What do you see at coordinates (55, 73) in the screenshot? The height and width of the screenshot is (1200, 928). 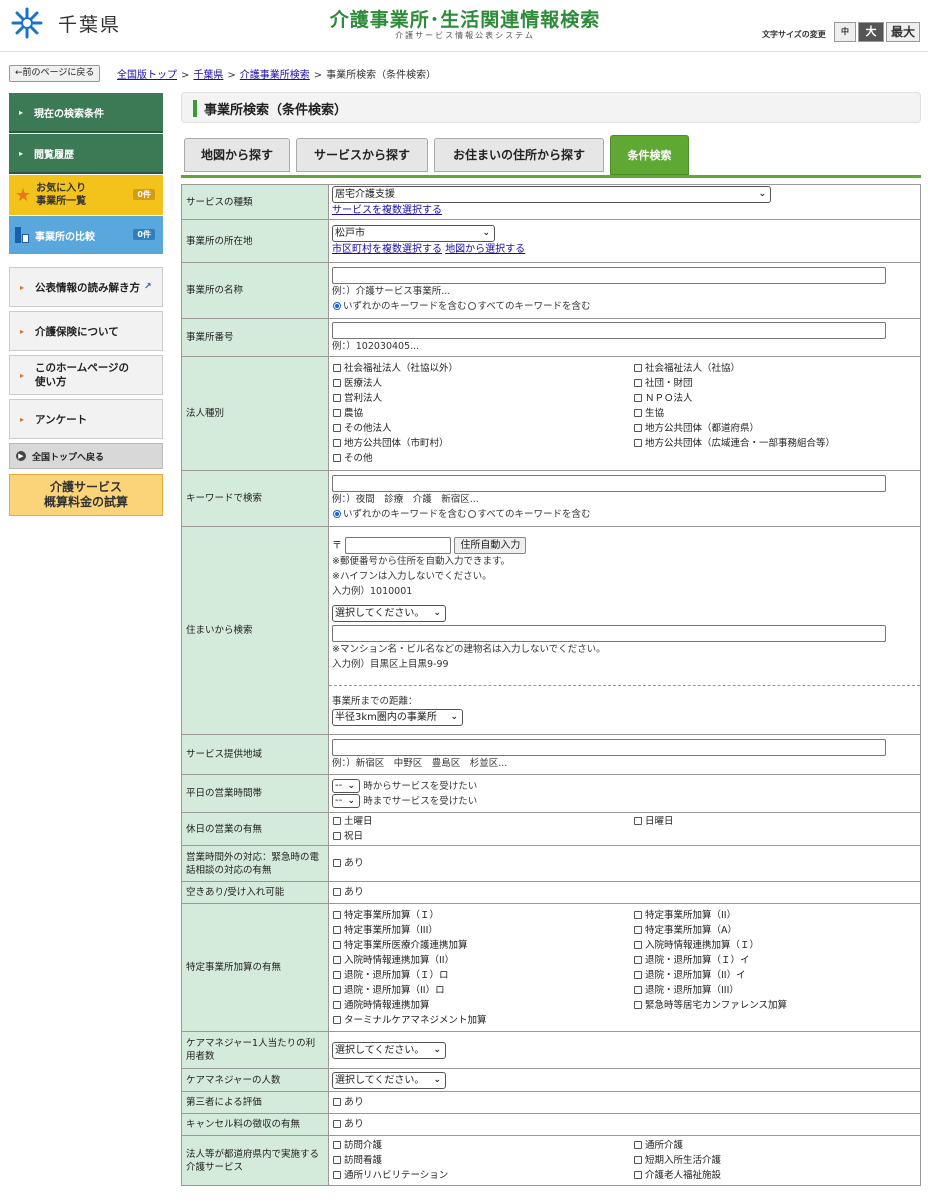 I see `back-button: ←前のページに戻る` at bounding box center [55, 73].